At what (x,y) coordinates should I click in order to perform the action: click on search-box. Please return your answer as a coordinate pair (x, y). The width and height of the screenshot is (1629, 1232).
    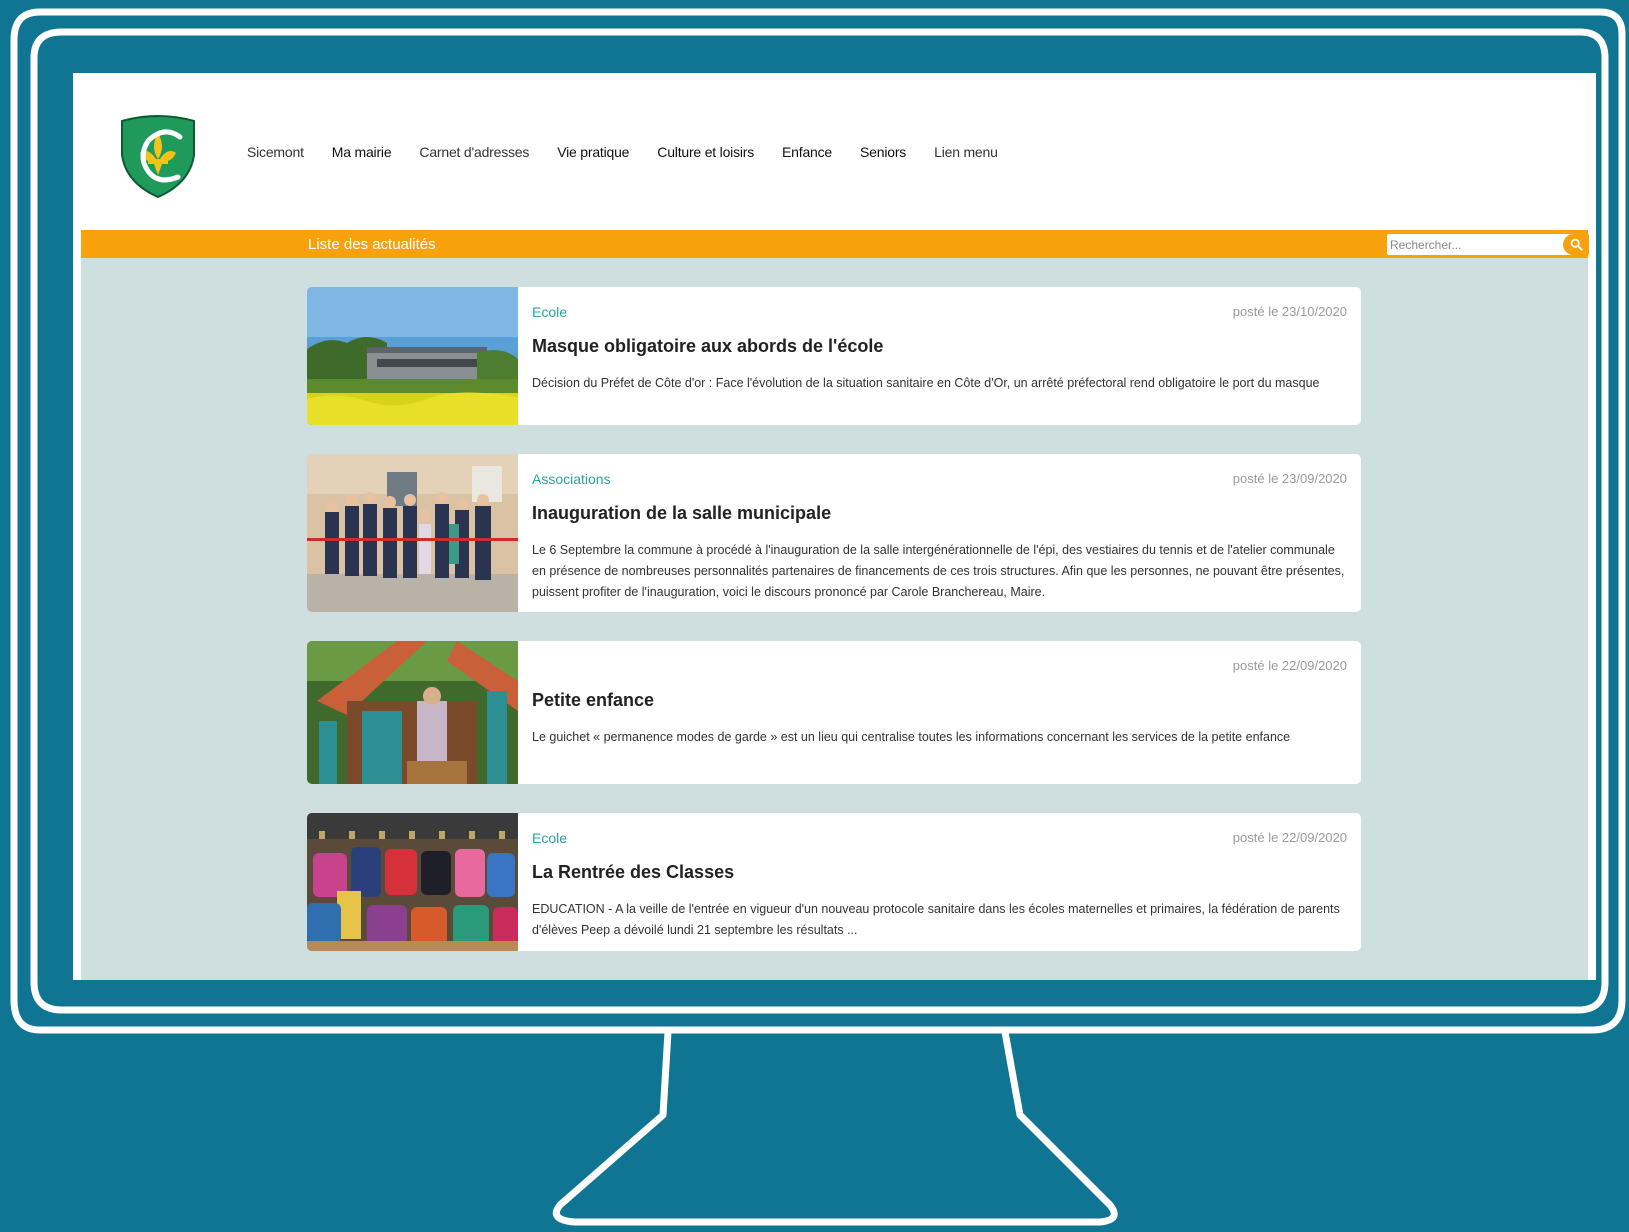
    Looking at the image, I should click on (1488, 244).